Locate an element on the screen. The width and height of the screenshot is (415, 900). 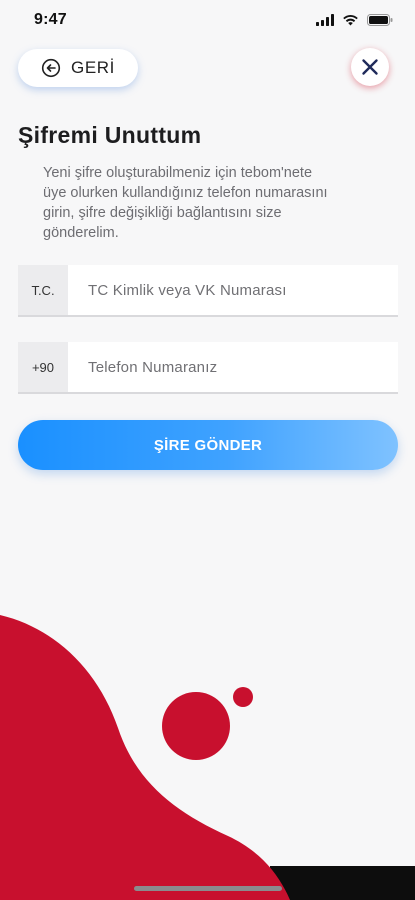
id-number-input is located at coordinates (233, 290).